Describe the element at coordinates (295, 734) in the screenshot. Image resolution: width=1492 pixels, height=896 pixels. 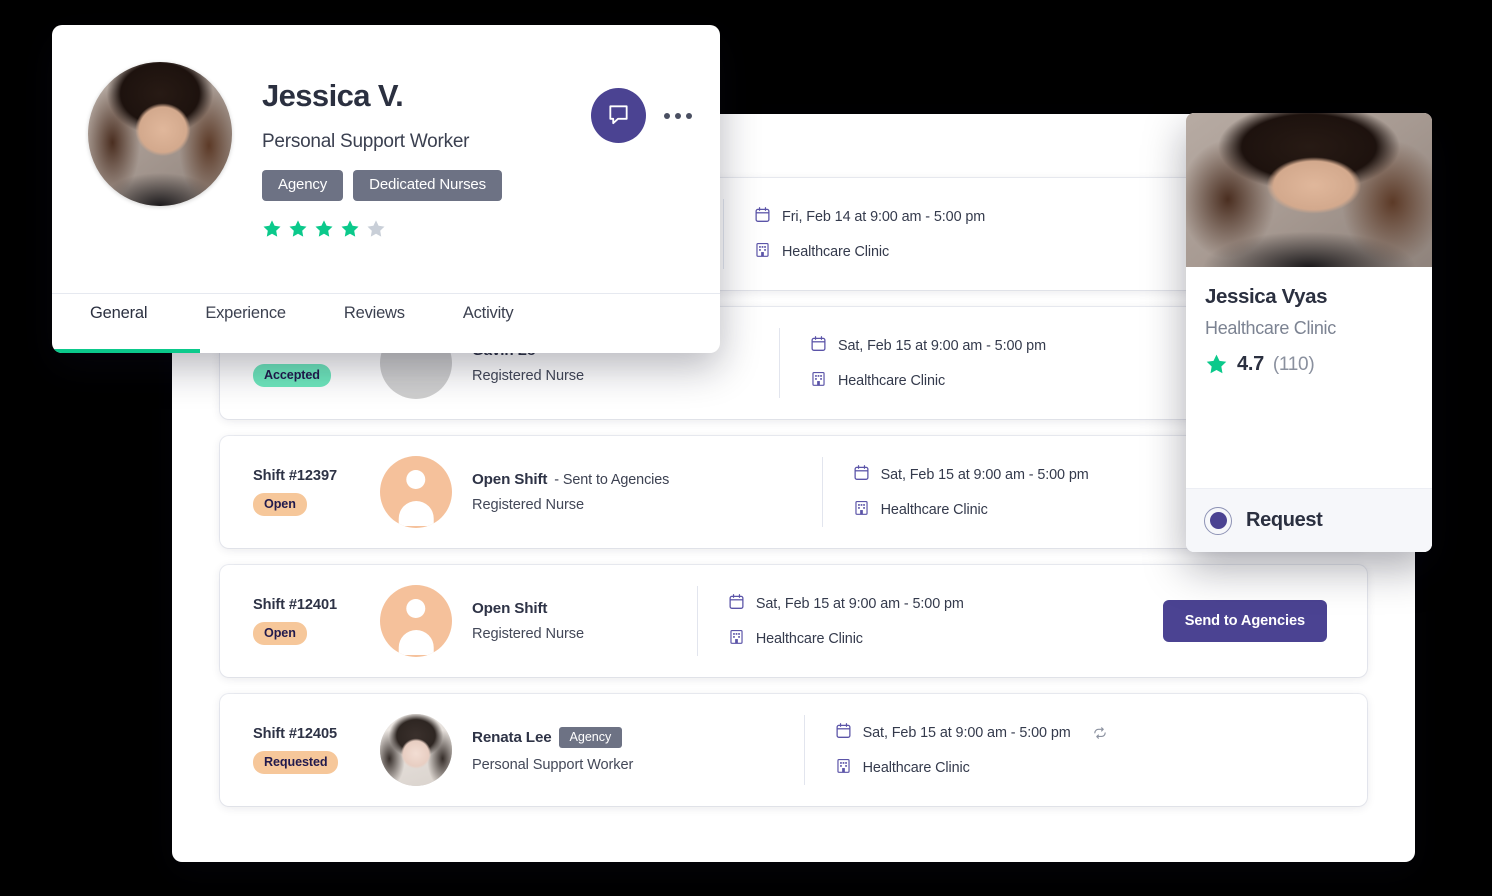
I see `shift-id: Shift #12405` at that location.